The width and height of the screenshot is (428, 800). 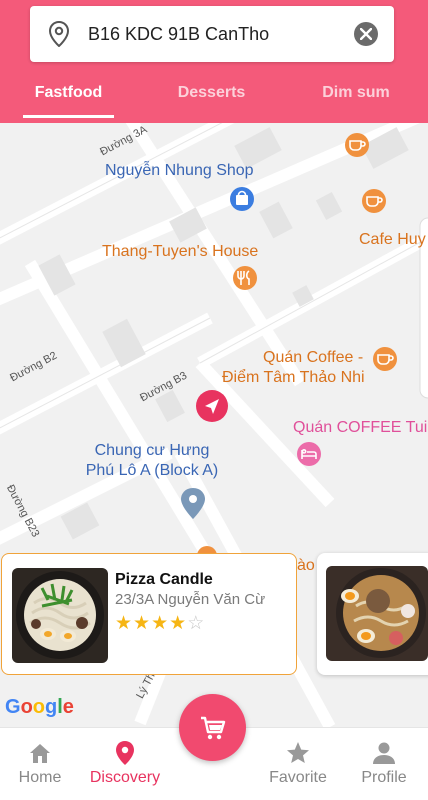 What do you see at coordinates (309, 454) in the screenshot?
I see `hotel-icon` at bounding box center [309, 454].